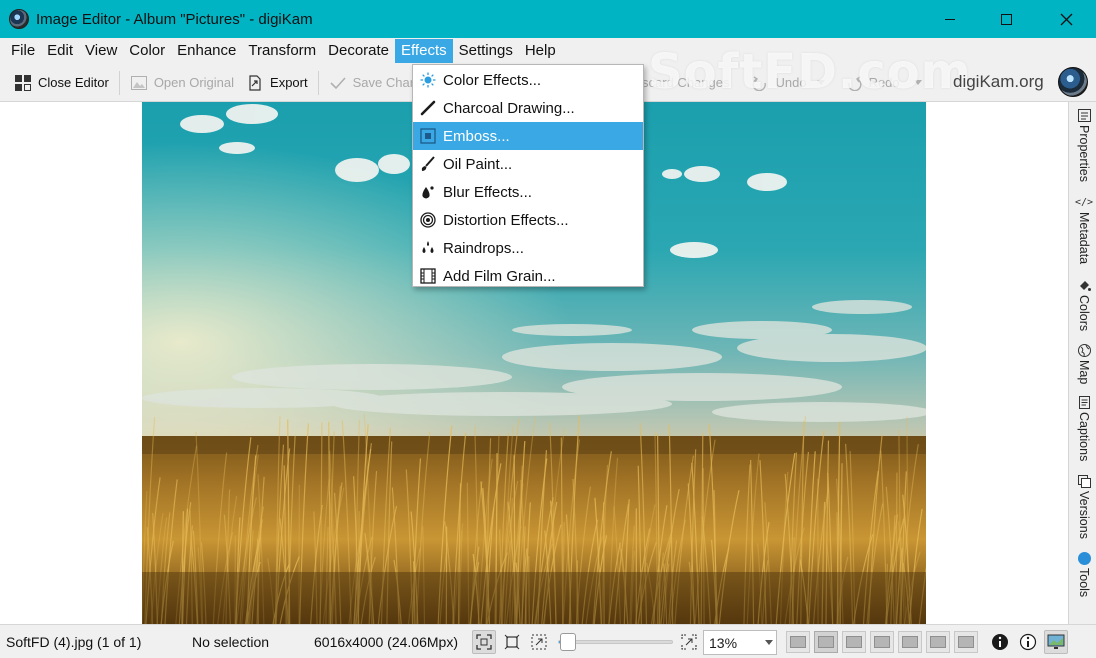  What do you see at coordinates (371, 83) in the screenshot?
I see `save-changes-button: Save Char` at bounding box center [371, 83].